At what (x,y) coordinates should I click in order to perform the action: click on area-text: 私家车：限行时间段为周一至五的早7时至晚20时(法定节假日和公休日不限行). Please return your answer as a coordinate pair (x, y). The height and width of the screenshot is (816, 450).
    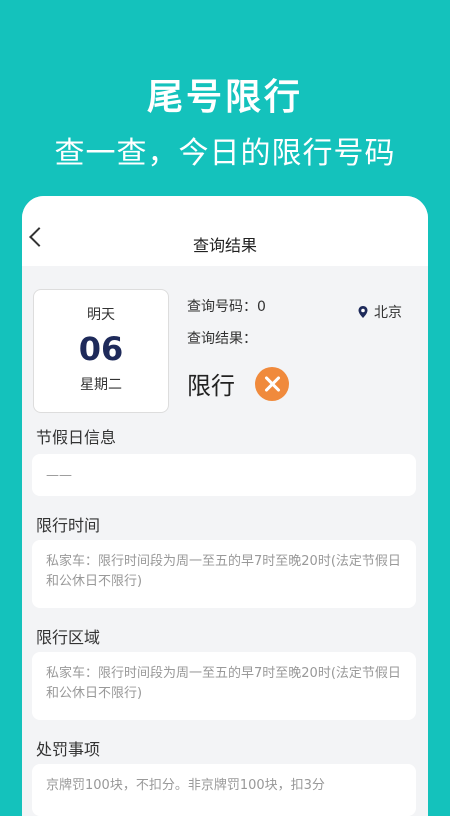
    Looking at the image, I should click on (223, 683).